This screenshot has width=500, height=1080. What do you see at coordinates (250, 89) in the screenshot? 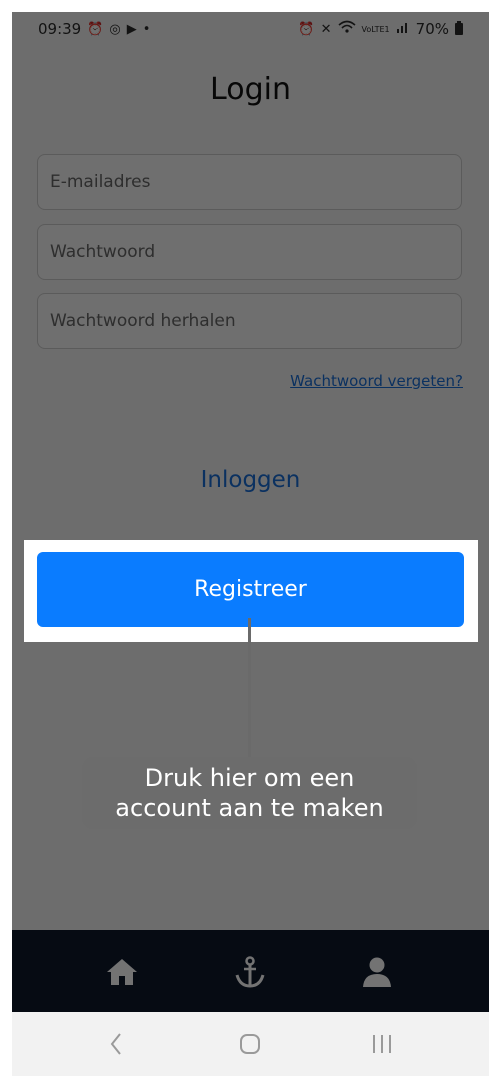
I see `page-title: Login` at bounding box center [250, 89].